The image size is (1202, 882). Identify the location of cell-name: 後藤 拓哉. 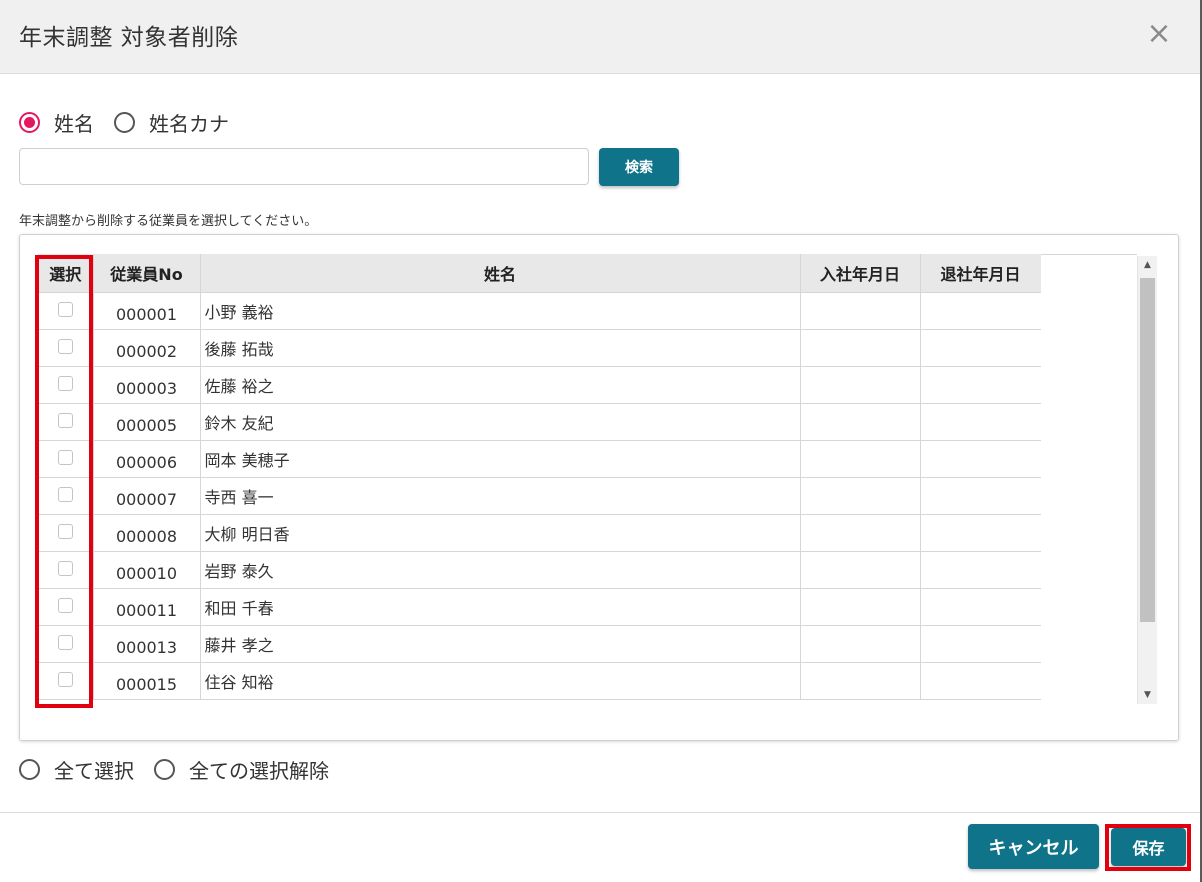
(500, 348).